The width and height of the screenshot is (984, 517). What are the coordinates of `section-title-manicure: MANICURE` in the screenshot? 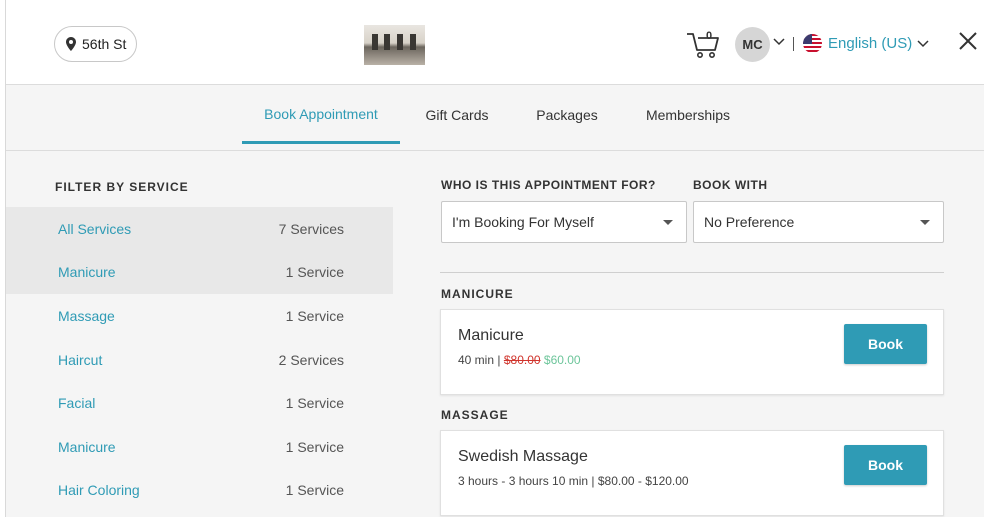 It's located at (477, 294).